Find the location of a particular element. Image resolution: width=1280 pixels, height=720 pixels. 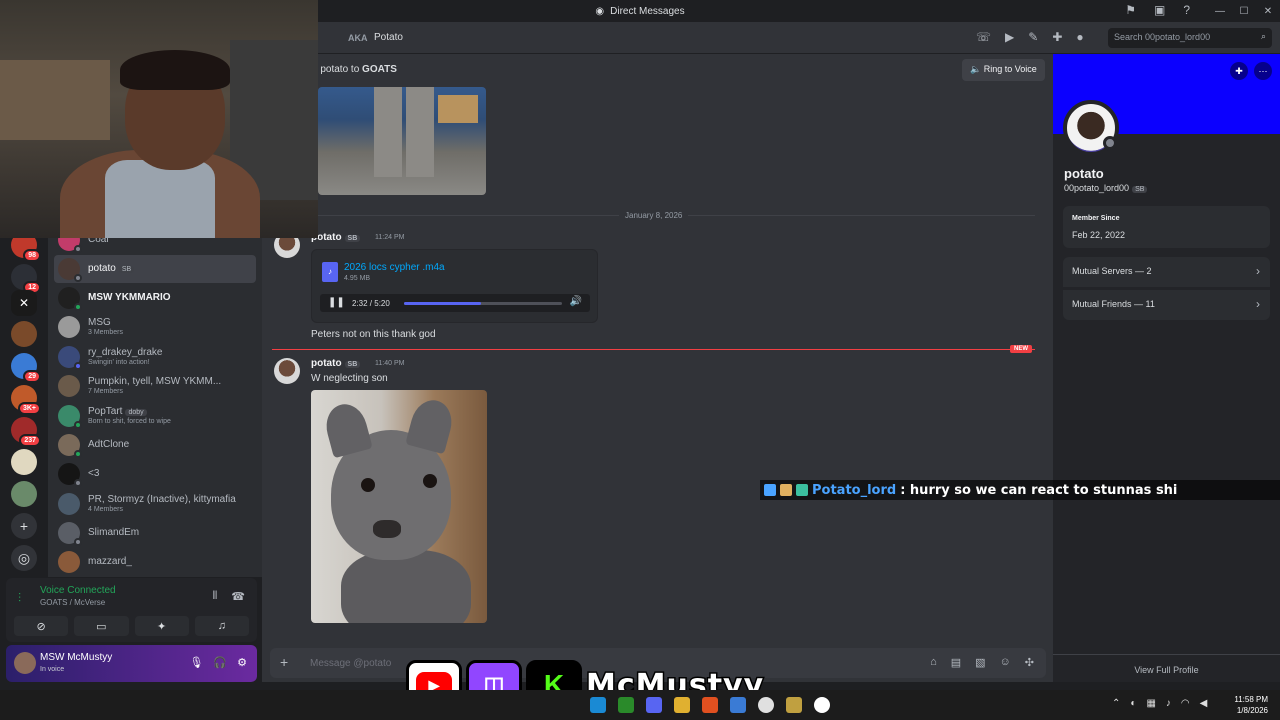

message-text: W neglecting son is located at coordinates (349, 378).